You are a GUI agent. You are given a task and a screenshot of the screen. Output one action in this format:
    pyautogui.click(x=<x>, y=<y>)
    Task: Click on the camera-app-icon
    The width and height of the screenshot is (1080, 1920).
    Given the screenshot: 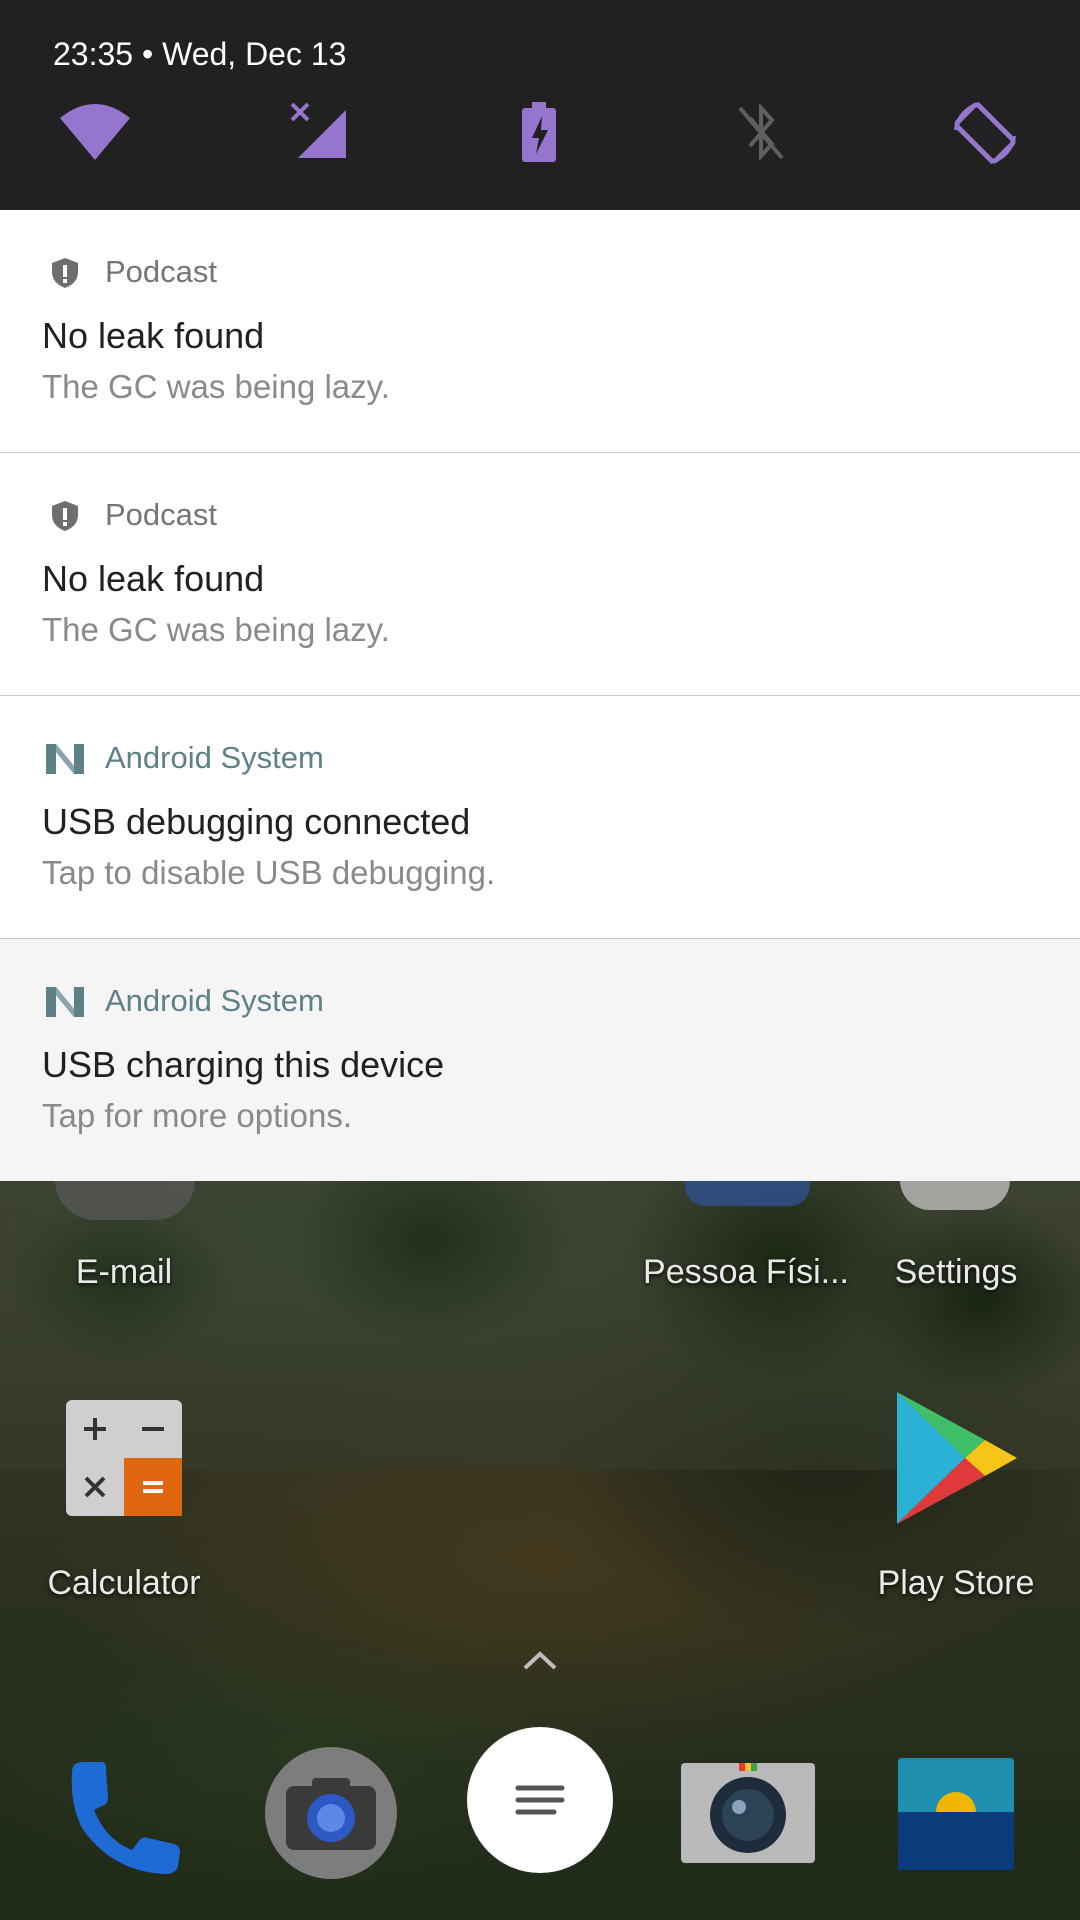 What is the action you would take?
    pyautogui.click(x=748, y=1813)
    